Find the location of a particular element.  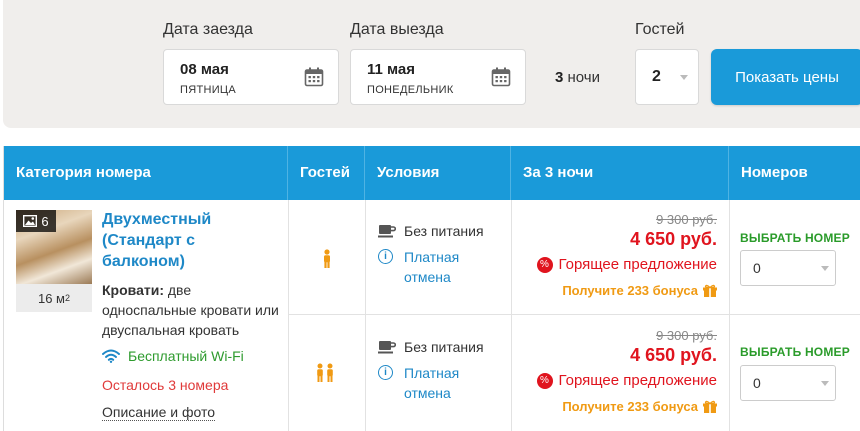

wifi-label: Бесплатный Wi-Fi is located at coordinates (186, 356).